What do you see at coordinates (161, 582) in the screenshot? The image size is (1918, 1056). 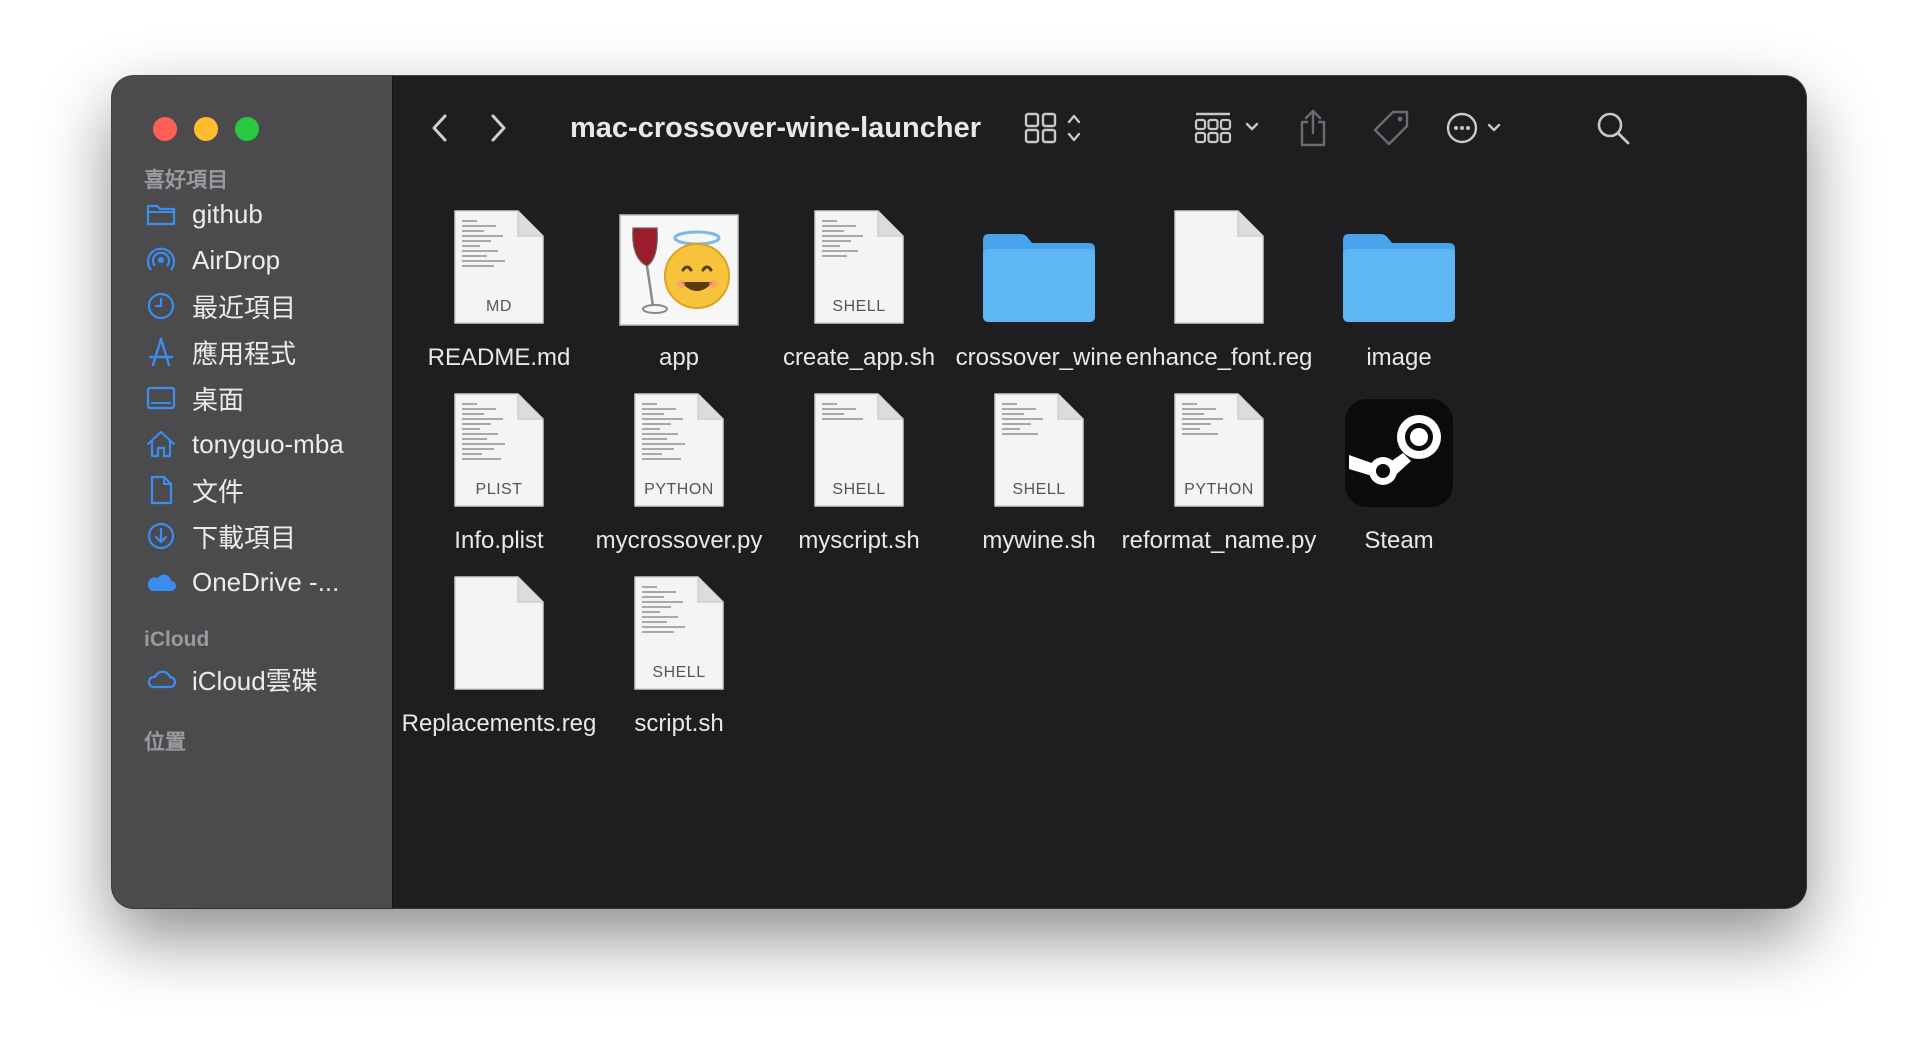 I see `onedrive-cloud-icon` at bounding box center [161, 582].